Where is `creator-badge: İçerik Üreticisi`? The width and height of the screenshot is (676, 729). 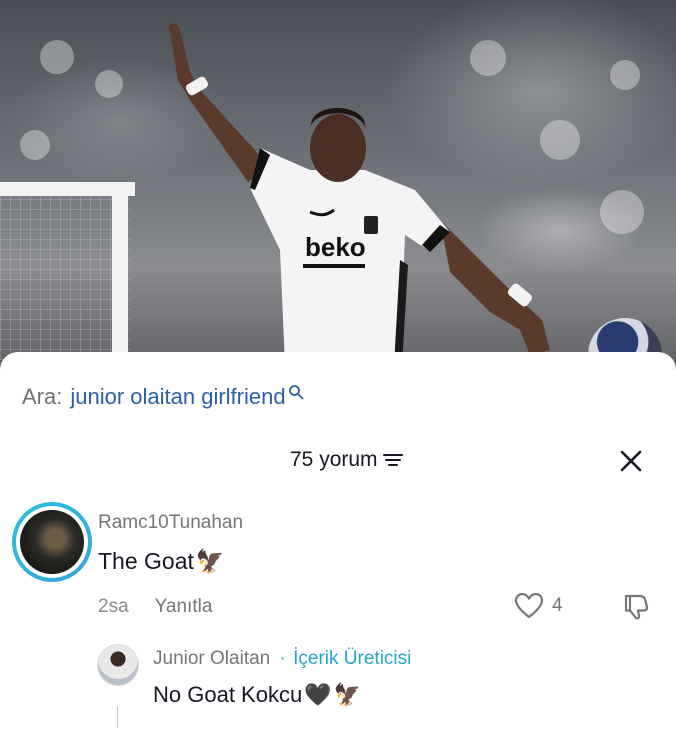 creator-badge: İçerik Üreticisi is located at coordinates (352, 658).